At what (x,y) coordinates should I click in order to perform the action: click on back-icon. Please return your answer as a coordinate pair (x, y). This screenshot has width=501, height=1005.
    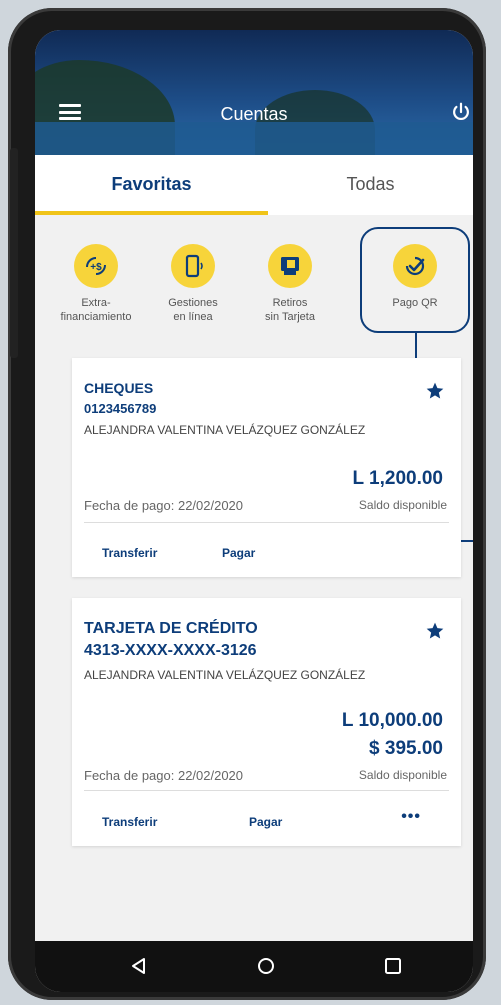
    Looking at the image, I should click on (139, 966).